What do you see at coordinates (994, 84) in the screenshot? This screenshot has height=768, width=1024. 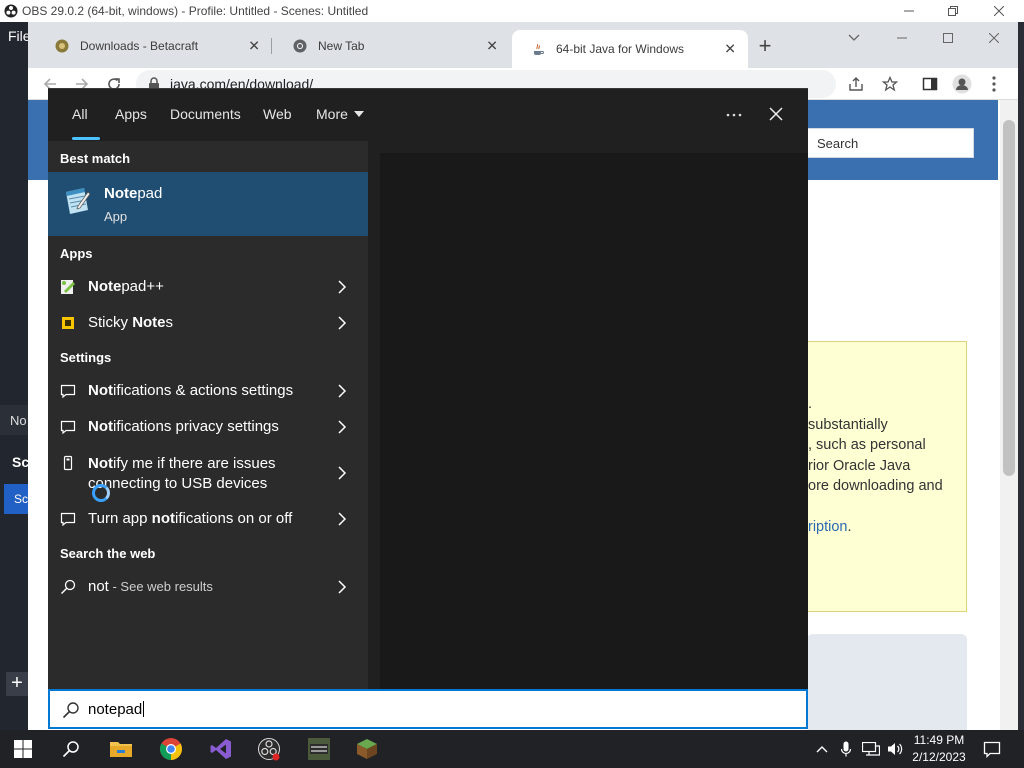 I see `menu-kebab-icon` at bounding box center [994, 84].